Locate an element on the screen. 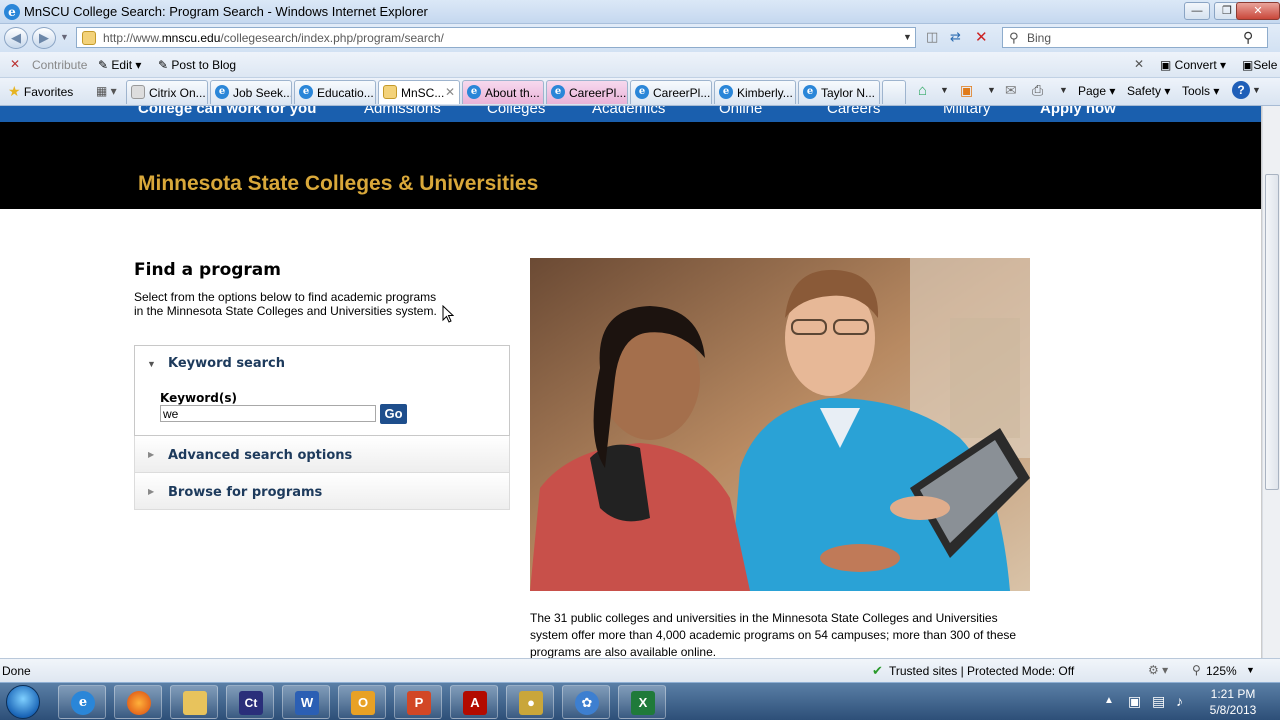 Image resolution: width=1280 pixels, height=720 pixels. flower-icon: ✿ is located at coordinates (587, 703).